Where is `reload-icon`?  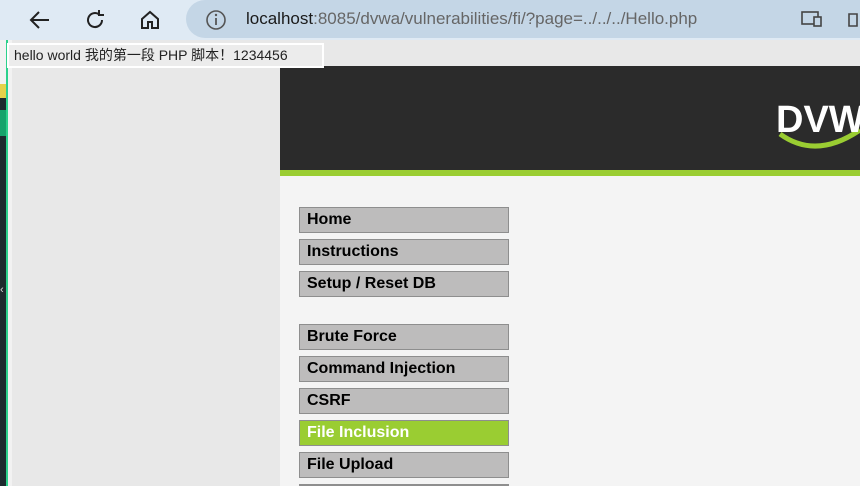
reload-icon is located at coordinates (95, 19).